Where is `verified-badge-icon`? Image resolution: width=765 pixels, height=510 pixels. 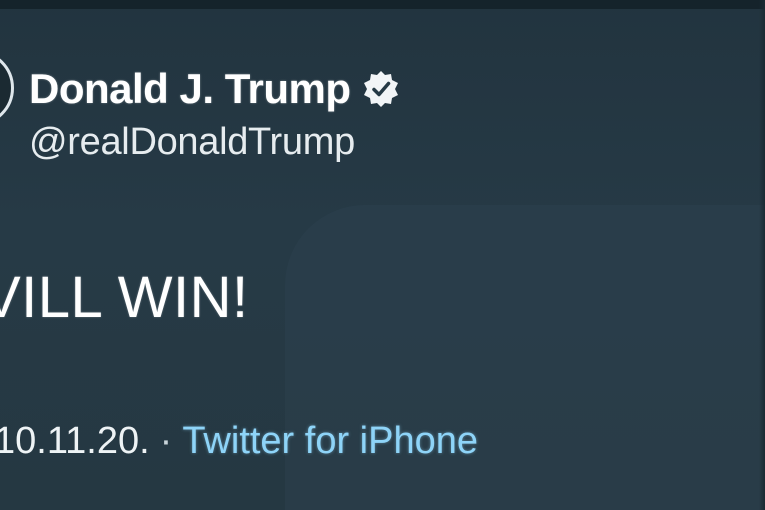
verified-badge-icon is located at coordinates (381, 89).